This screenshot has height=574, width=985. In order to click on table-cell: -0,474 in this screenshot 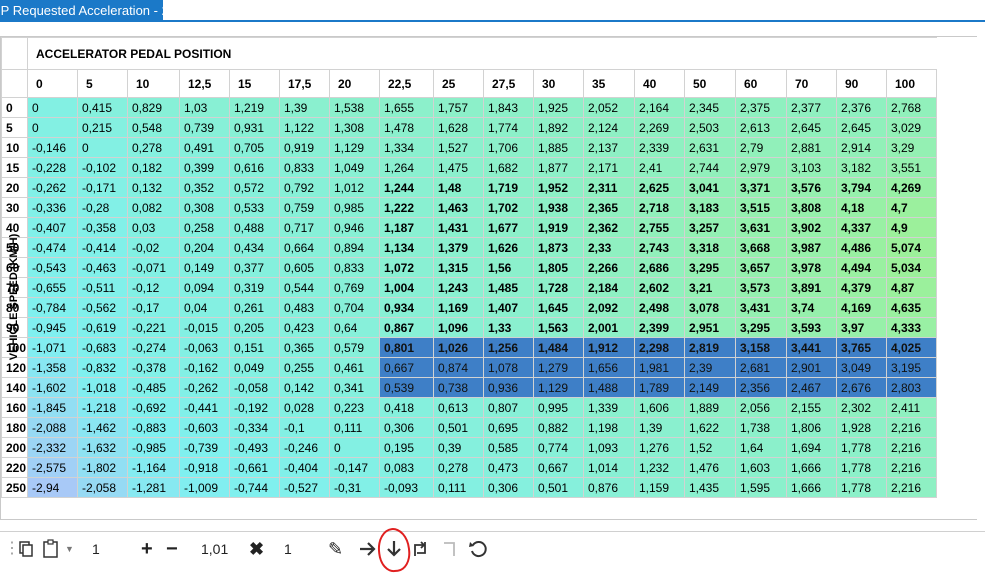, I will do `click(52, 247)`.